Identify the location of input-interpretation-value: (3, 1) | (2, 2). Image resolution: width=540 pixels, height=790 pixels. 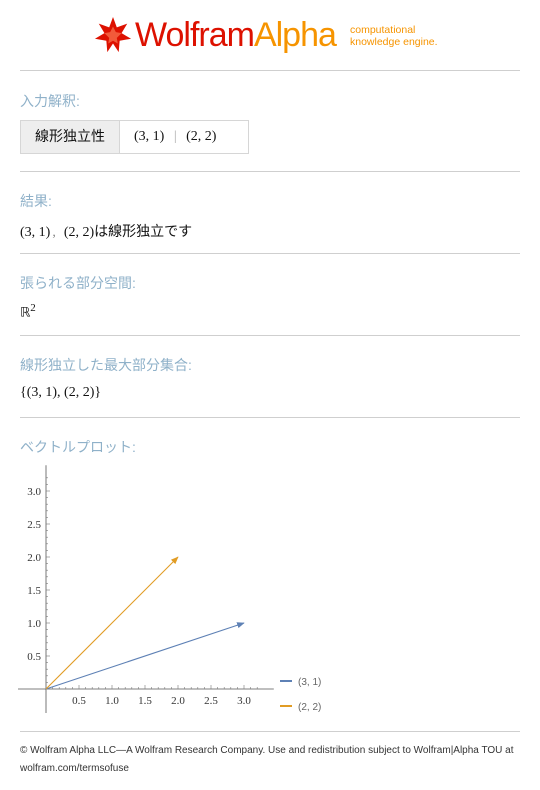
(175, 137).